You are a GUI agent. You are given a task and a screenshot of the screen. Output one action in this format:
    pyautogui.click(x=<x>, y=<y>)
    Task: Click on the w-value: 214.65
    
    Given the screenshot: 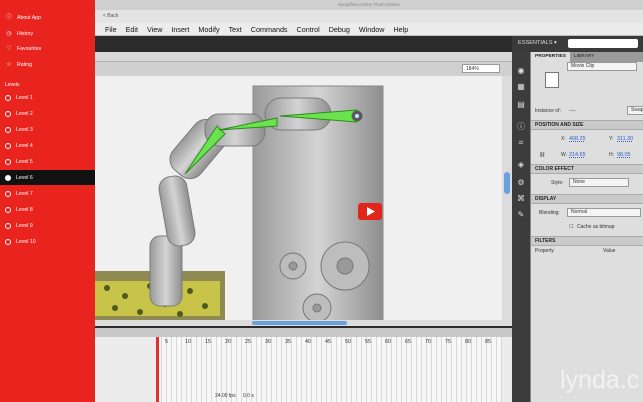 What is the action you would take?
    pyautogui.click(x=577, y=155)
    